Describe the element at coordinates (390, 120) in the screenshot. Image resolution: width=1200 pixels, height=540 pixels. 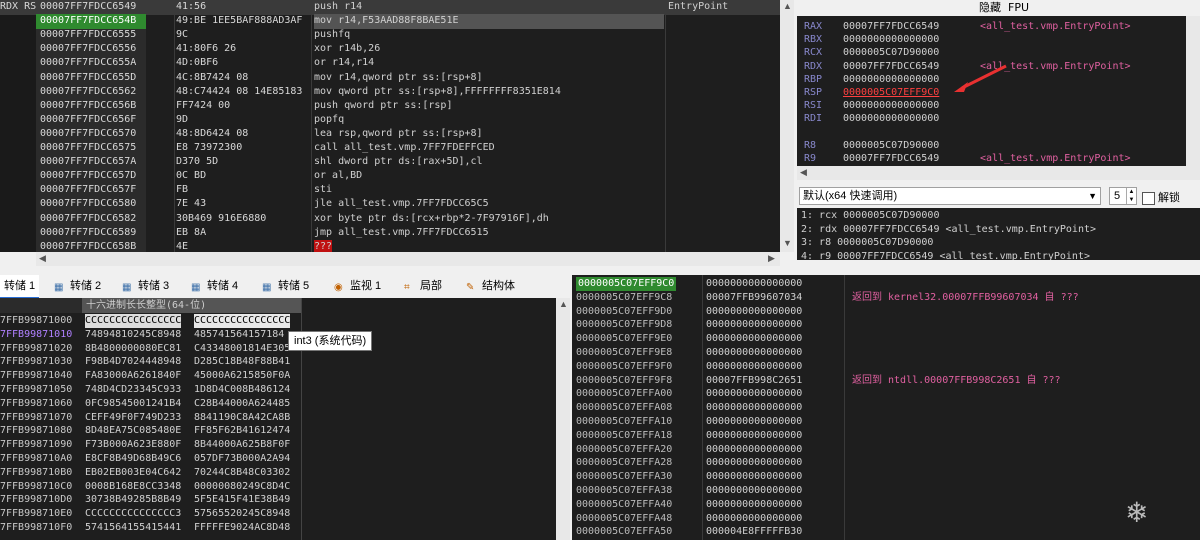
I see `disasm-row: 00007FF7FDCC656F 9D popfq` at that location.